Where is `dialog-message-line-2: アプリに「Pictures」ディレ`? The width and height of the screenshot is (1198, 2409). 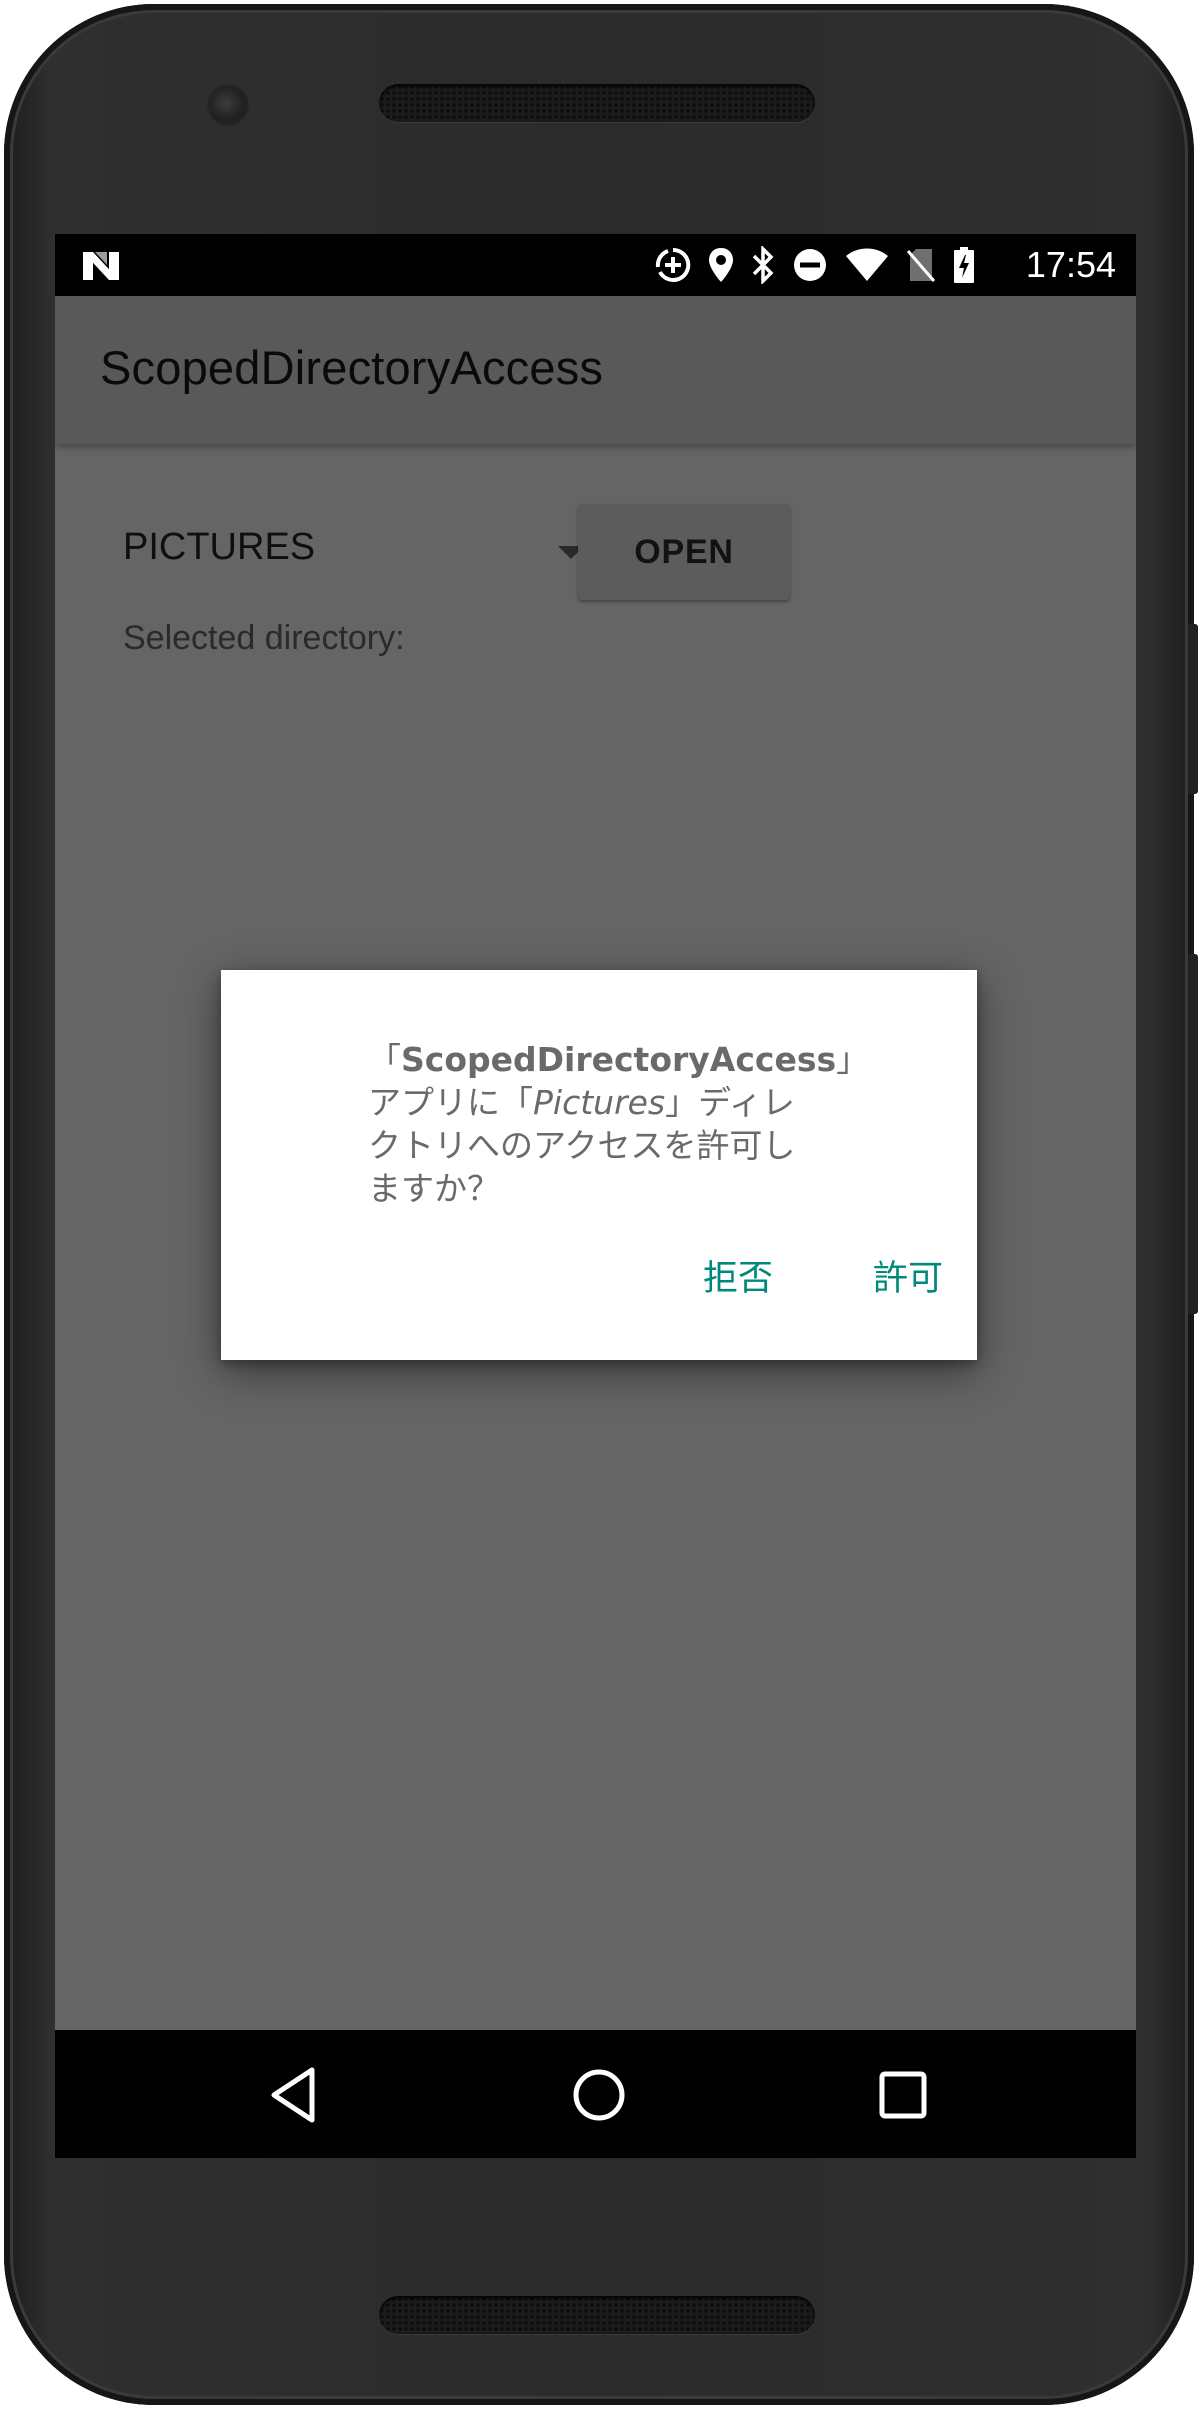
dialog-message-line-2: アプリに「Pictures」ディレ is located at coordinates (618, 1102).